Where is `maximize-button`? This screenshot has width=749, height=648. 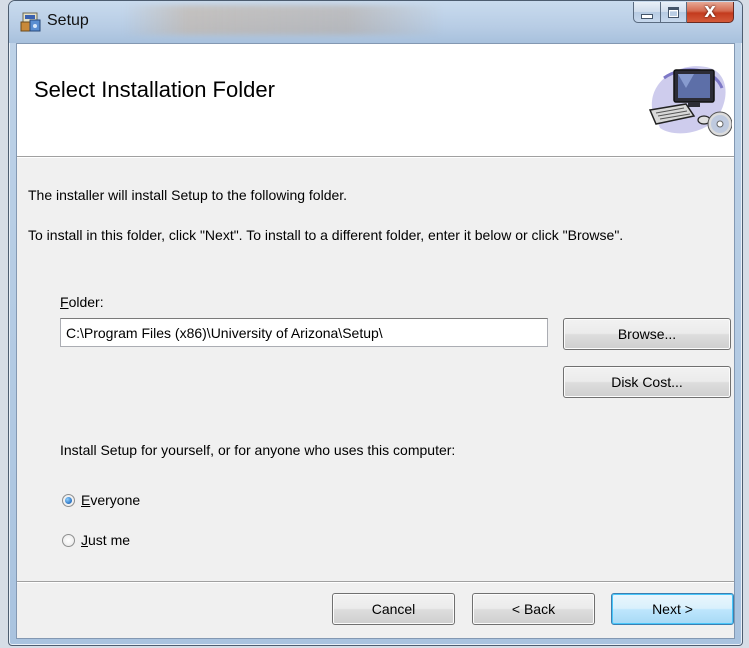 maximize-button is located at coordinates (674, 12).